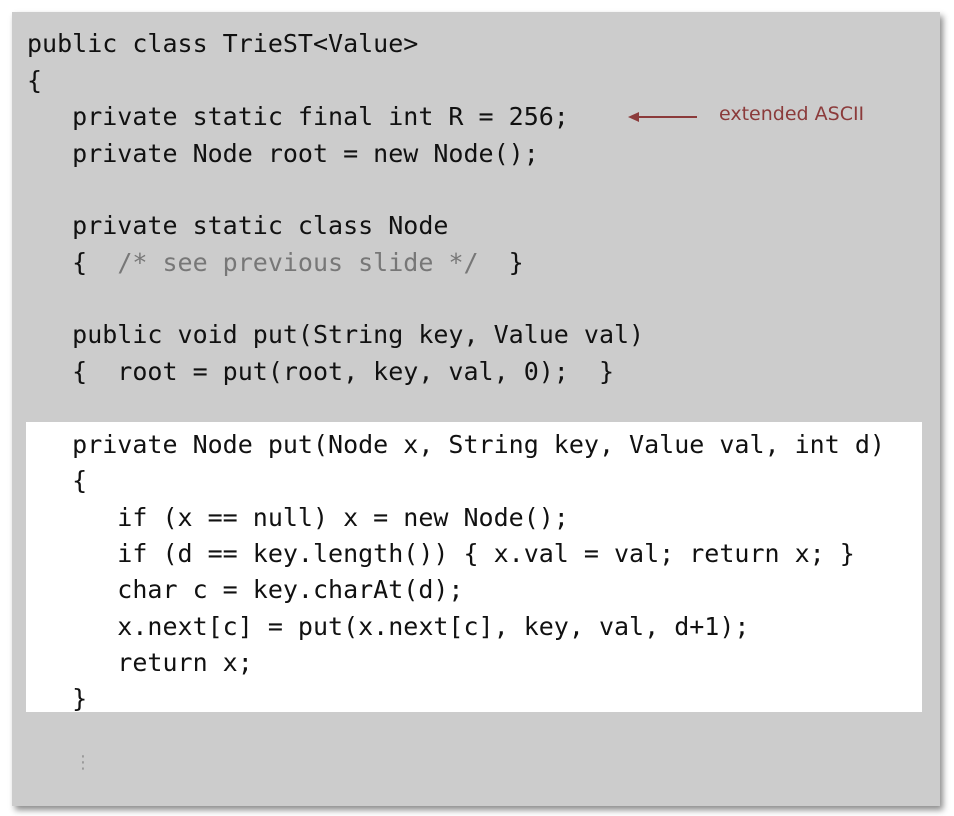  I want to click on left-arrow-icon, so click(662, 117).